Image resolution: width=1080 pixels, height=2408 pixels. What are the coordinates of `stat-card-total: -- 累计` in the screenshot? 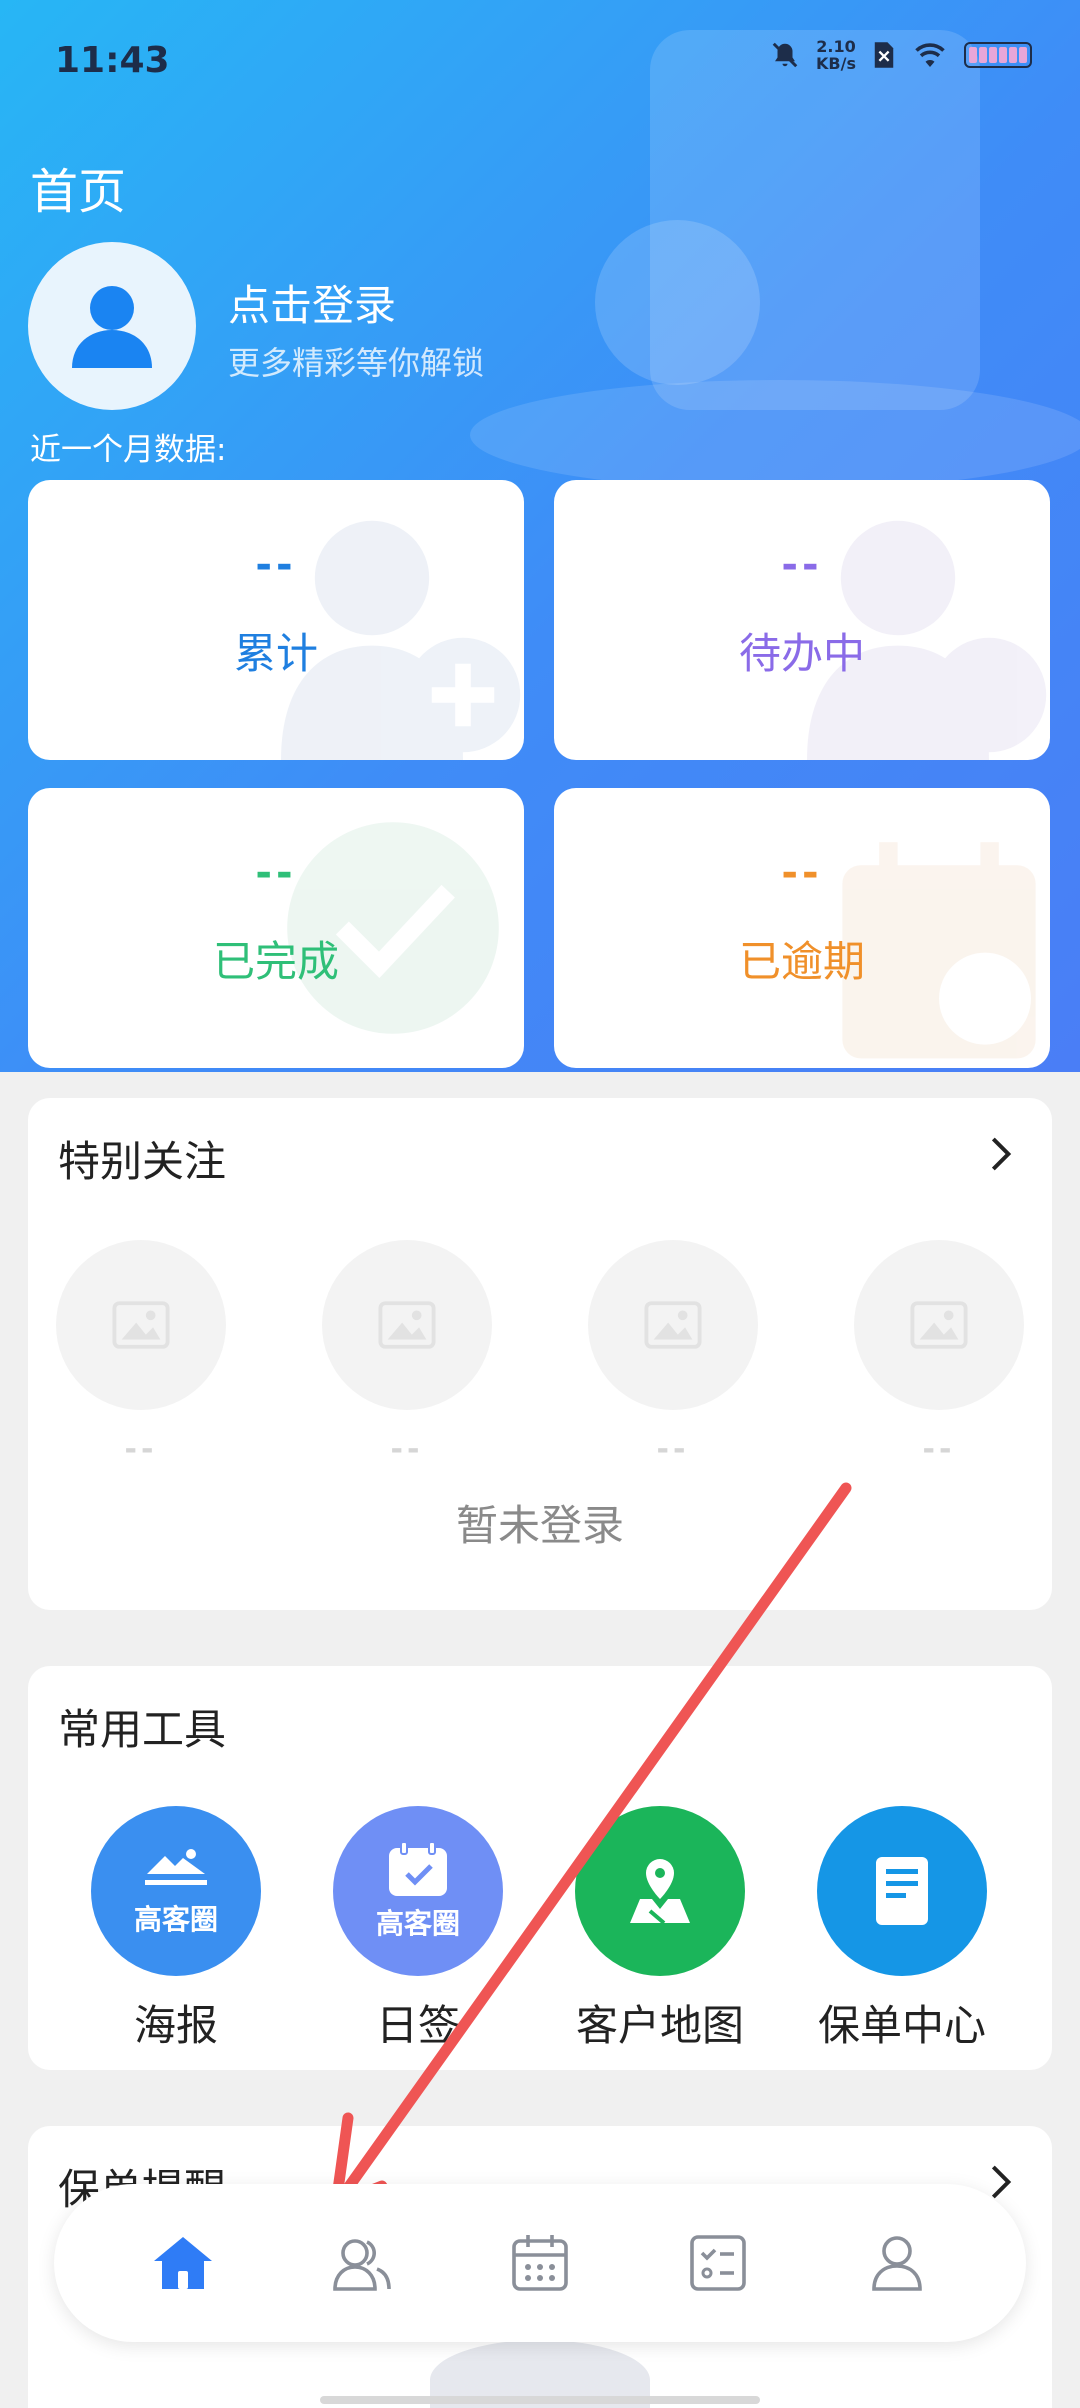 It's located at (276, 620).